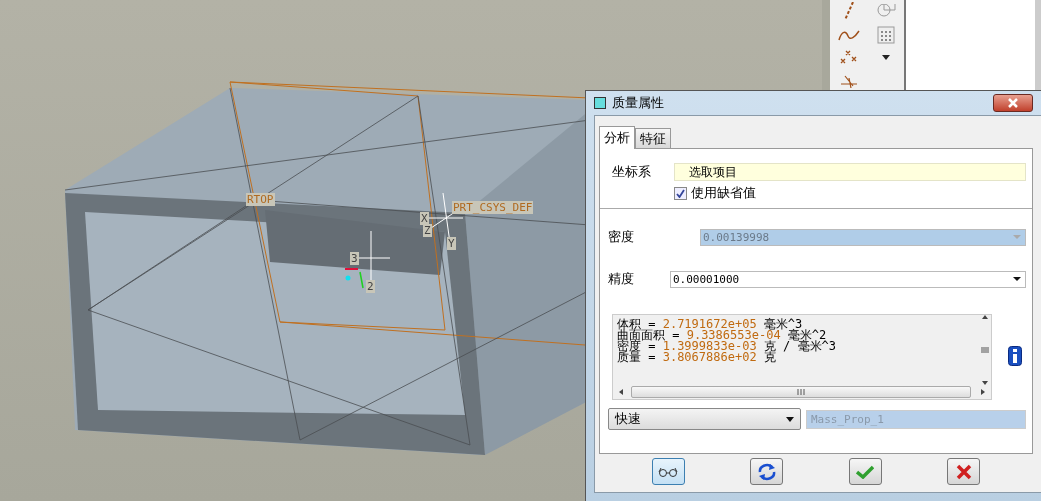 Image resolution: width=1041 pixels, height=501 pixels. Describe the element at coordinates (985, 317) in the screenshot. I see `scroll-up-arrow-icon` at that location.